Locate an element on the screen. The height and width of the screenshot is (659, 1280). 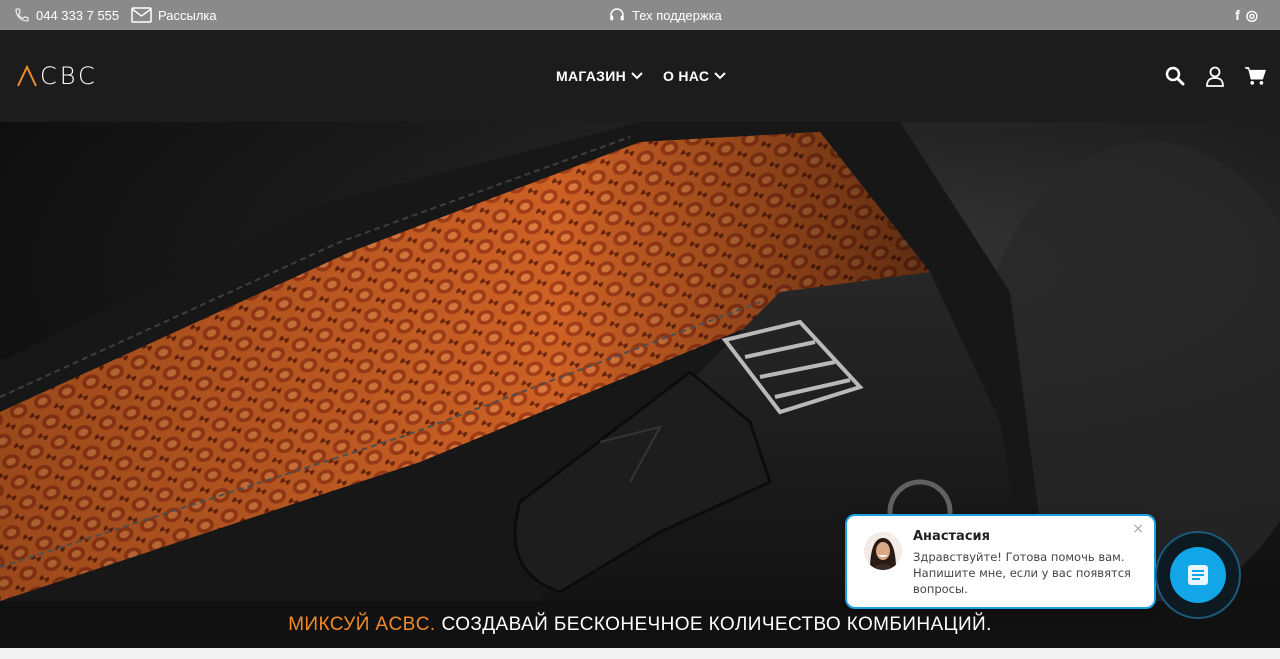
newsletter-link: Рассылка is located at coordinates (174, 15).